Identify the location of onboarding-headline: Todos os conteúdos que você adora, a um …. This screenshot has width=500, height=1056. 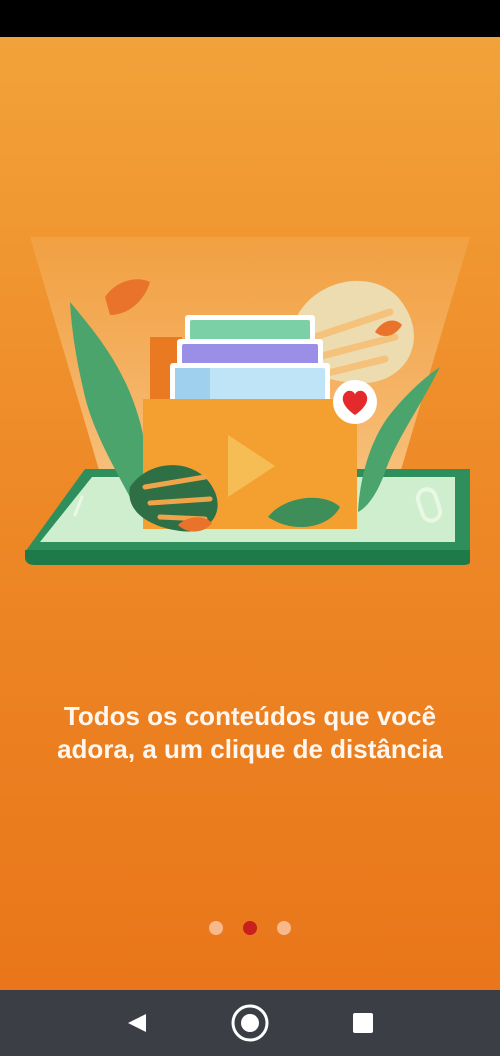
(250, 732).